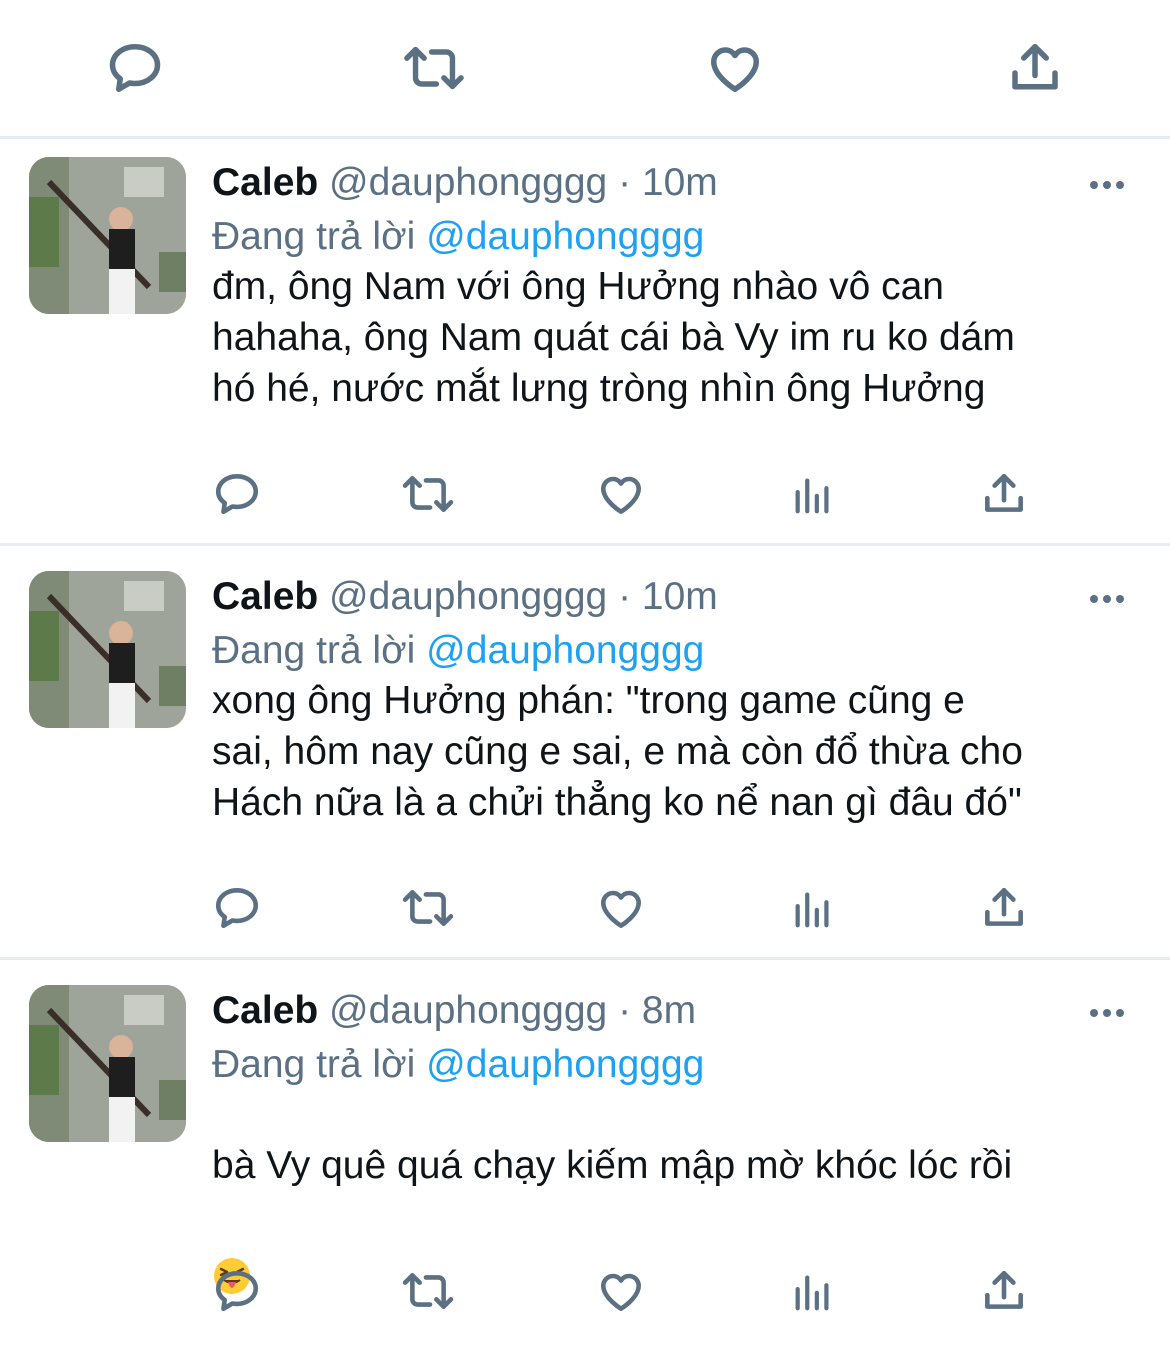 The height and width of the screenshot is (1354, 1170). What do you see at coordinates (585, 68) in the screenshot?
I see `previous-tweet-actions` at bounding box center [585, 68].